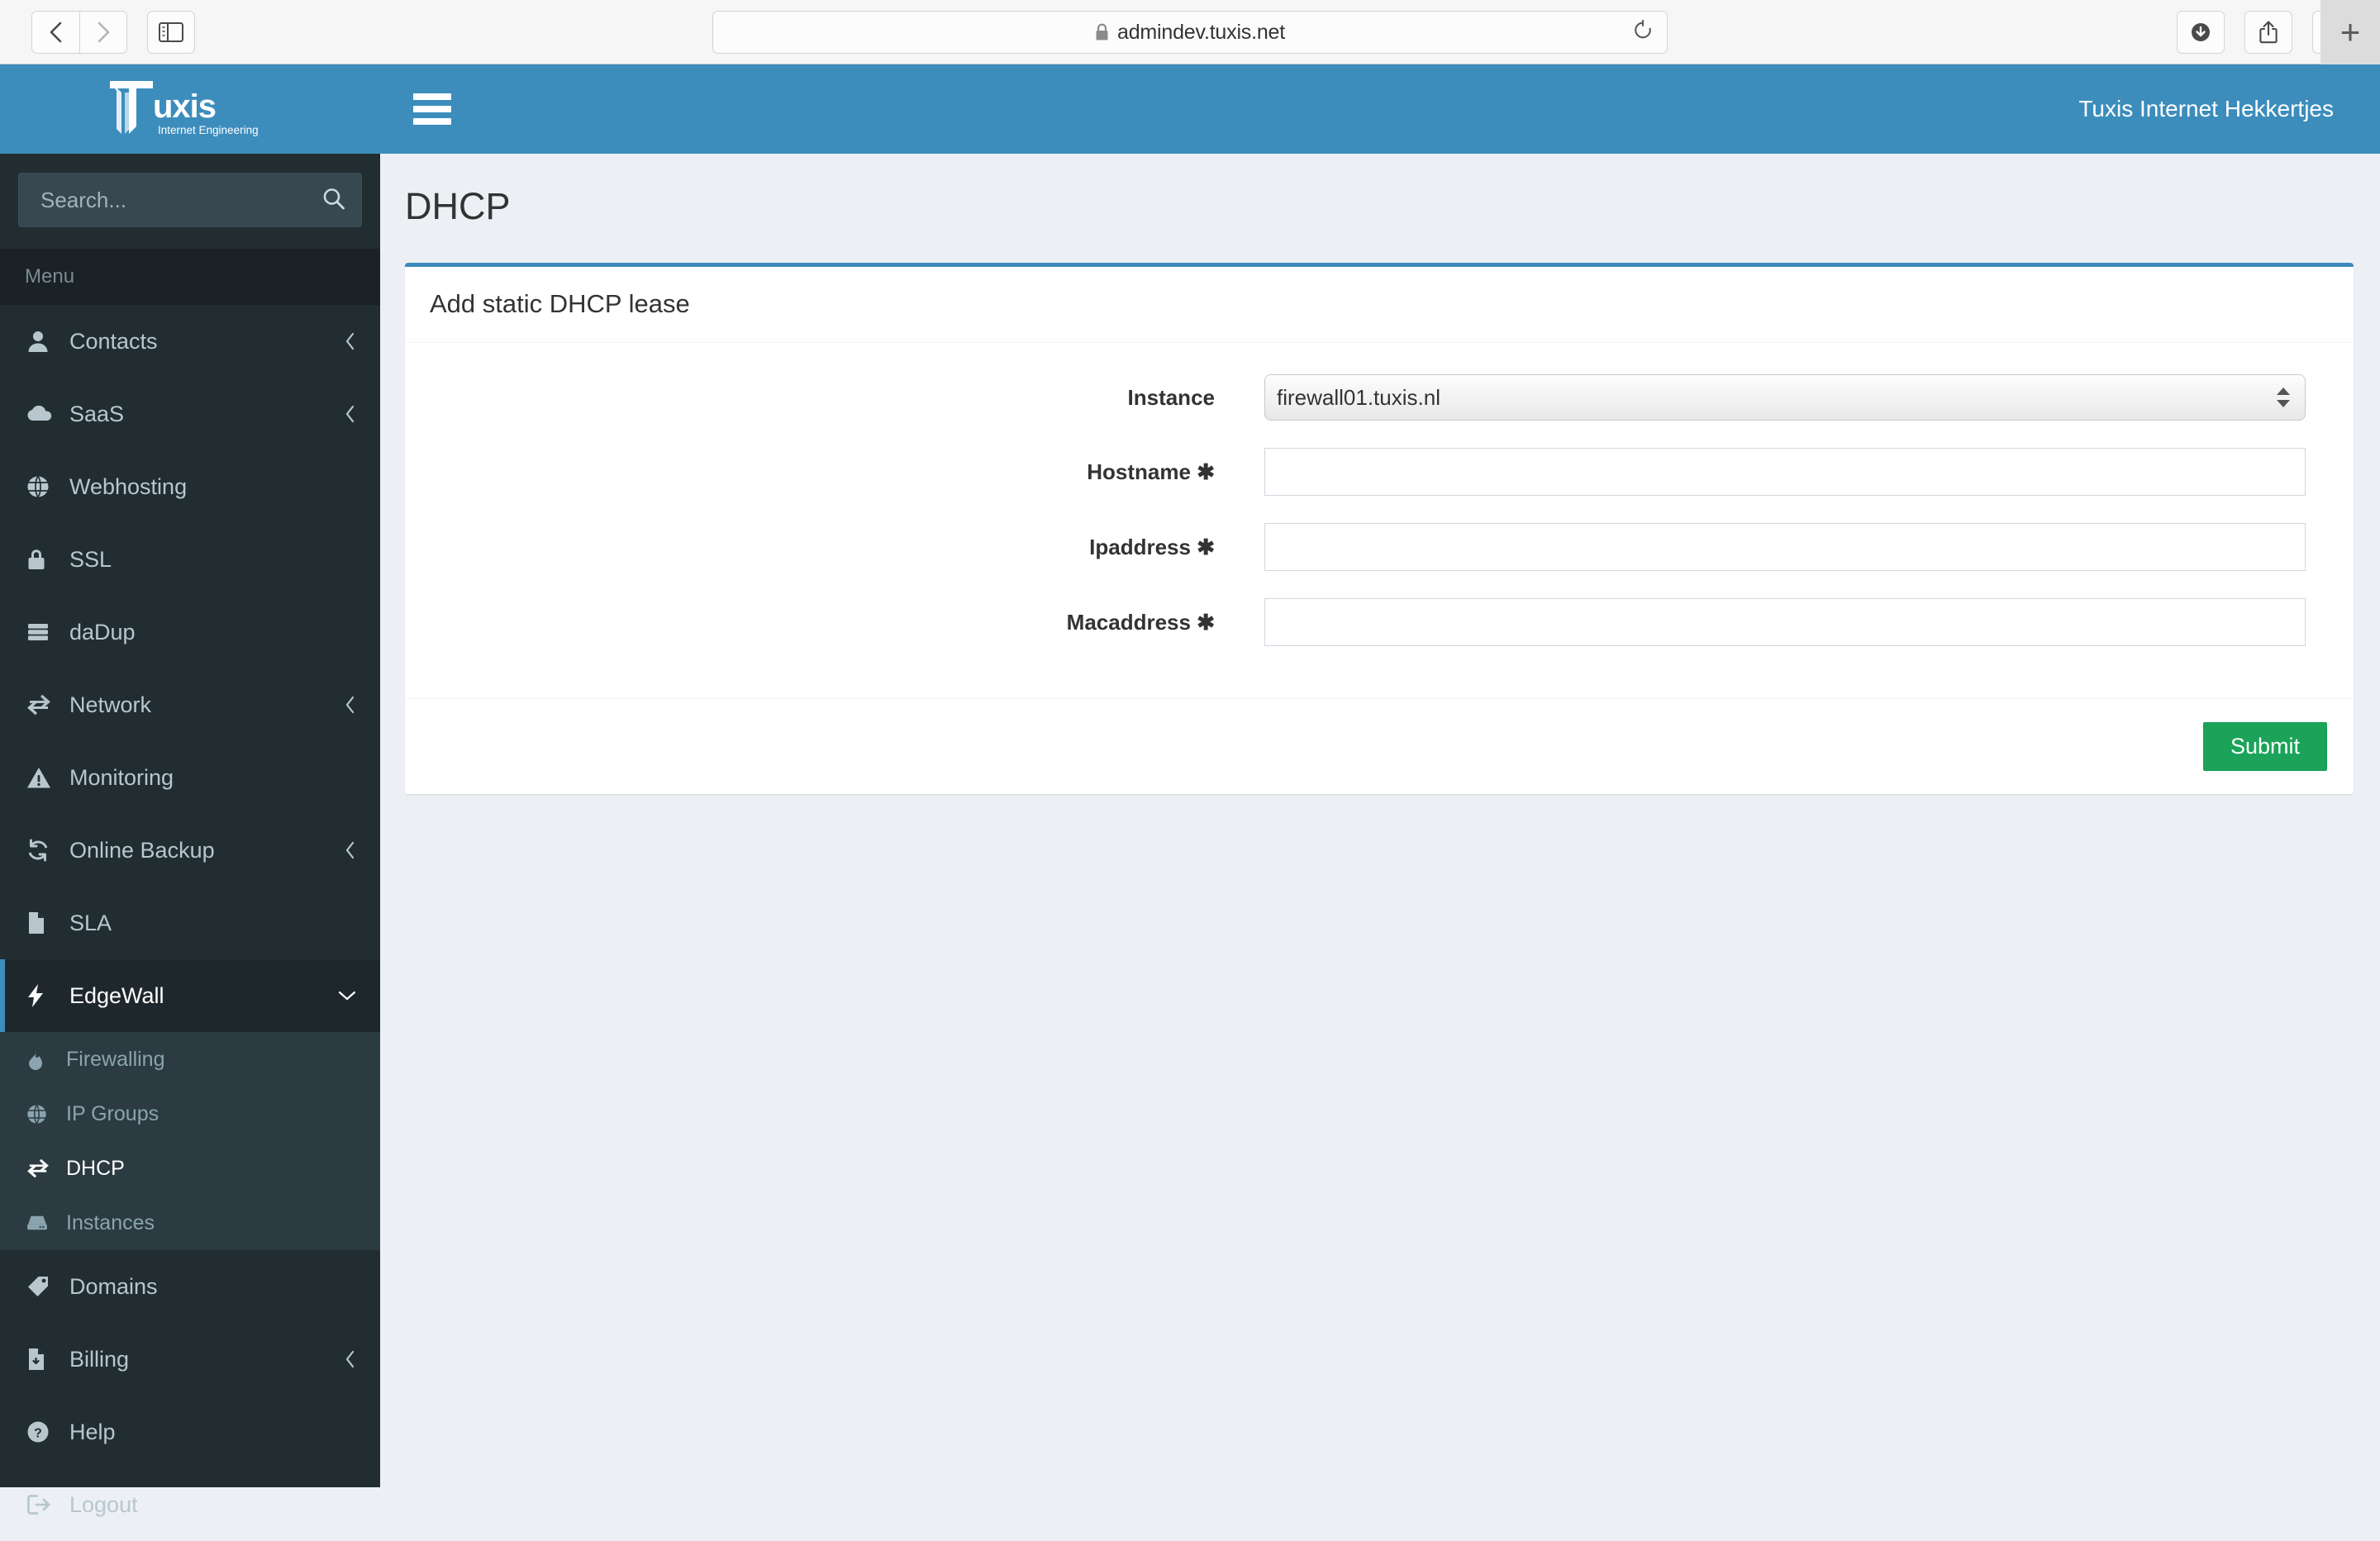 This screenshot has width=2380, height=1541. I want to click on address-bar: admindev.tuxis.net, so click(1190, 32).